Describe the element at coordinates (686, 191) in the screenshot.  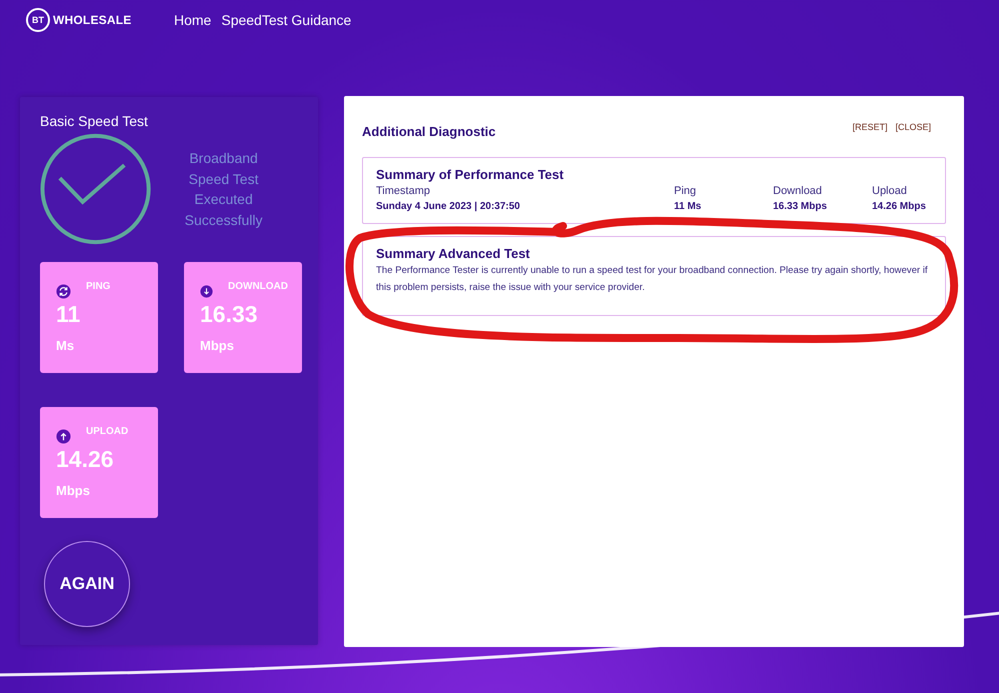
I see `column-header: Ping` at that location.